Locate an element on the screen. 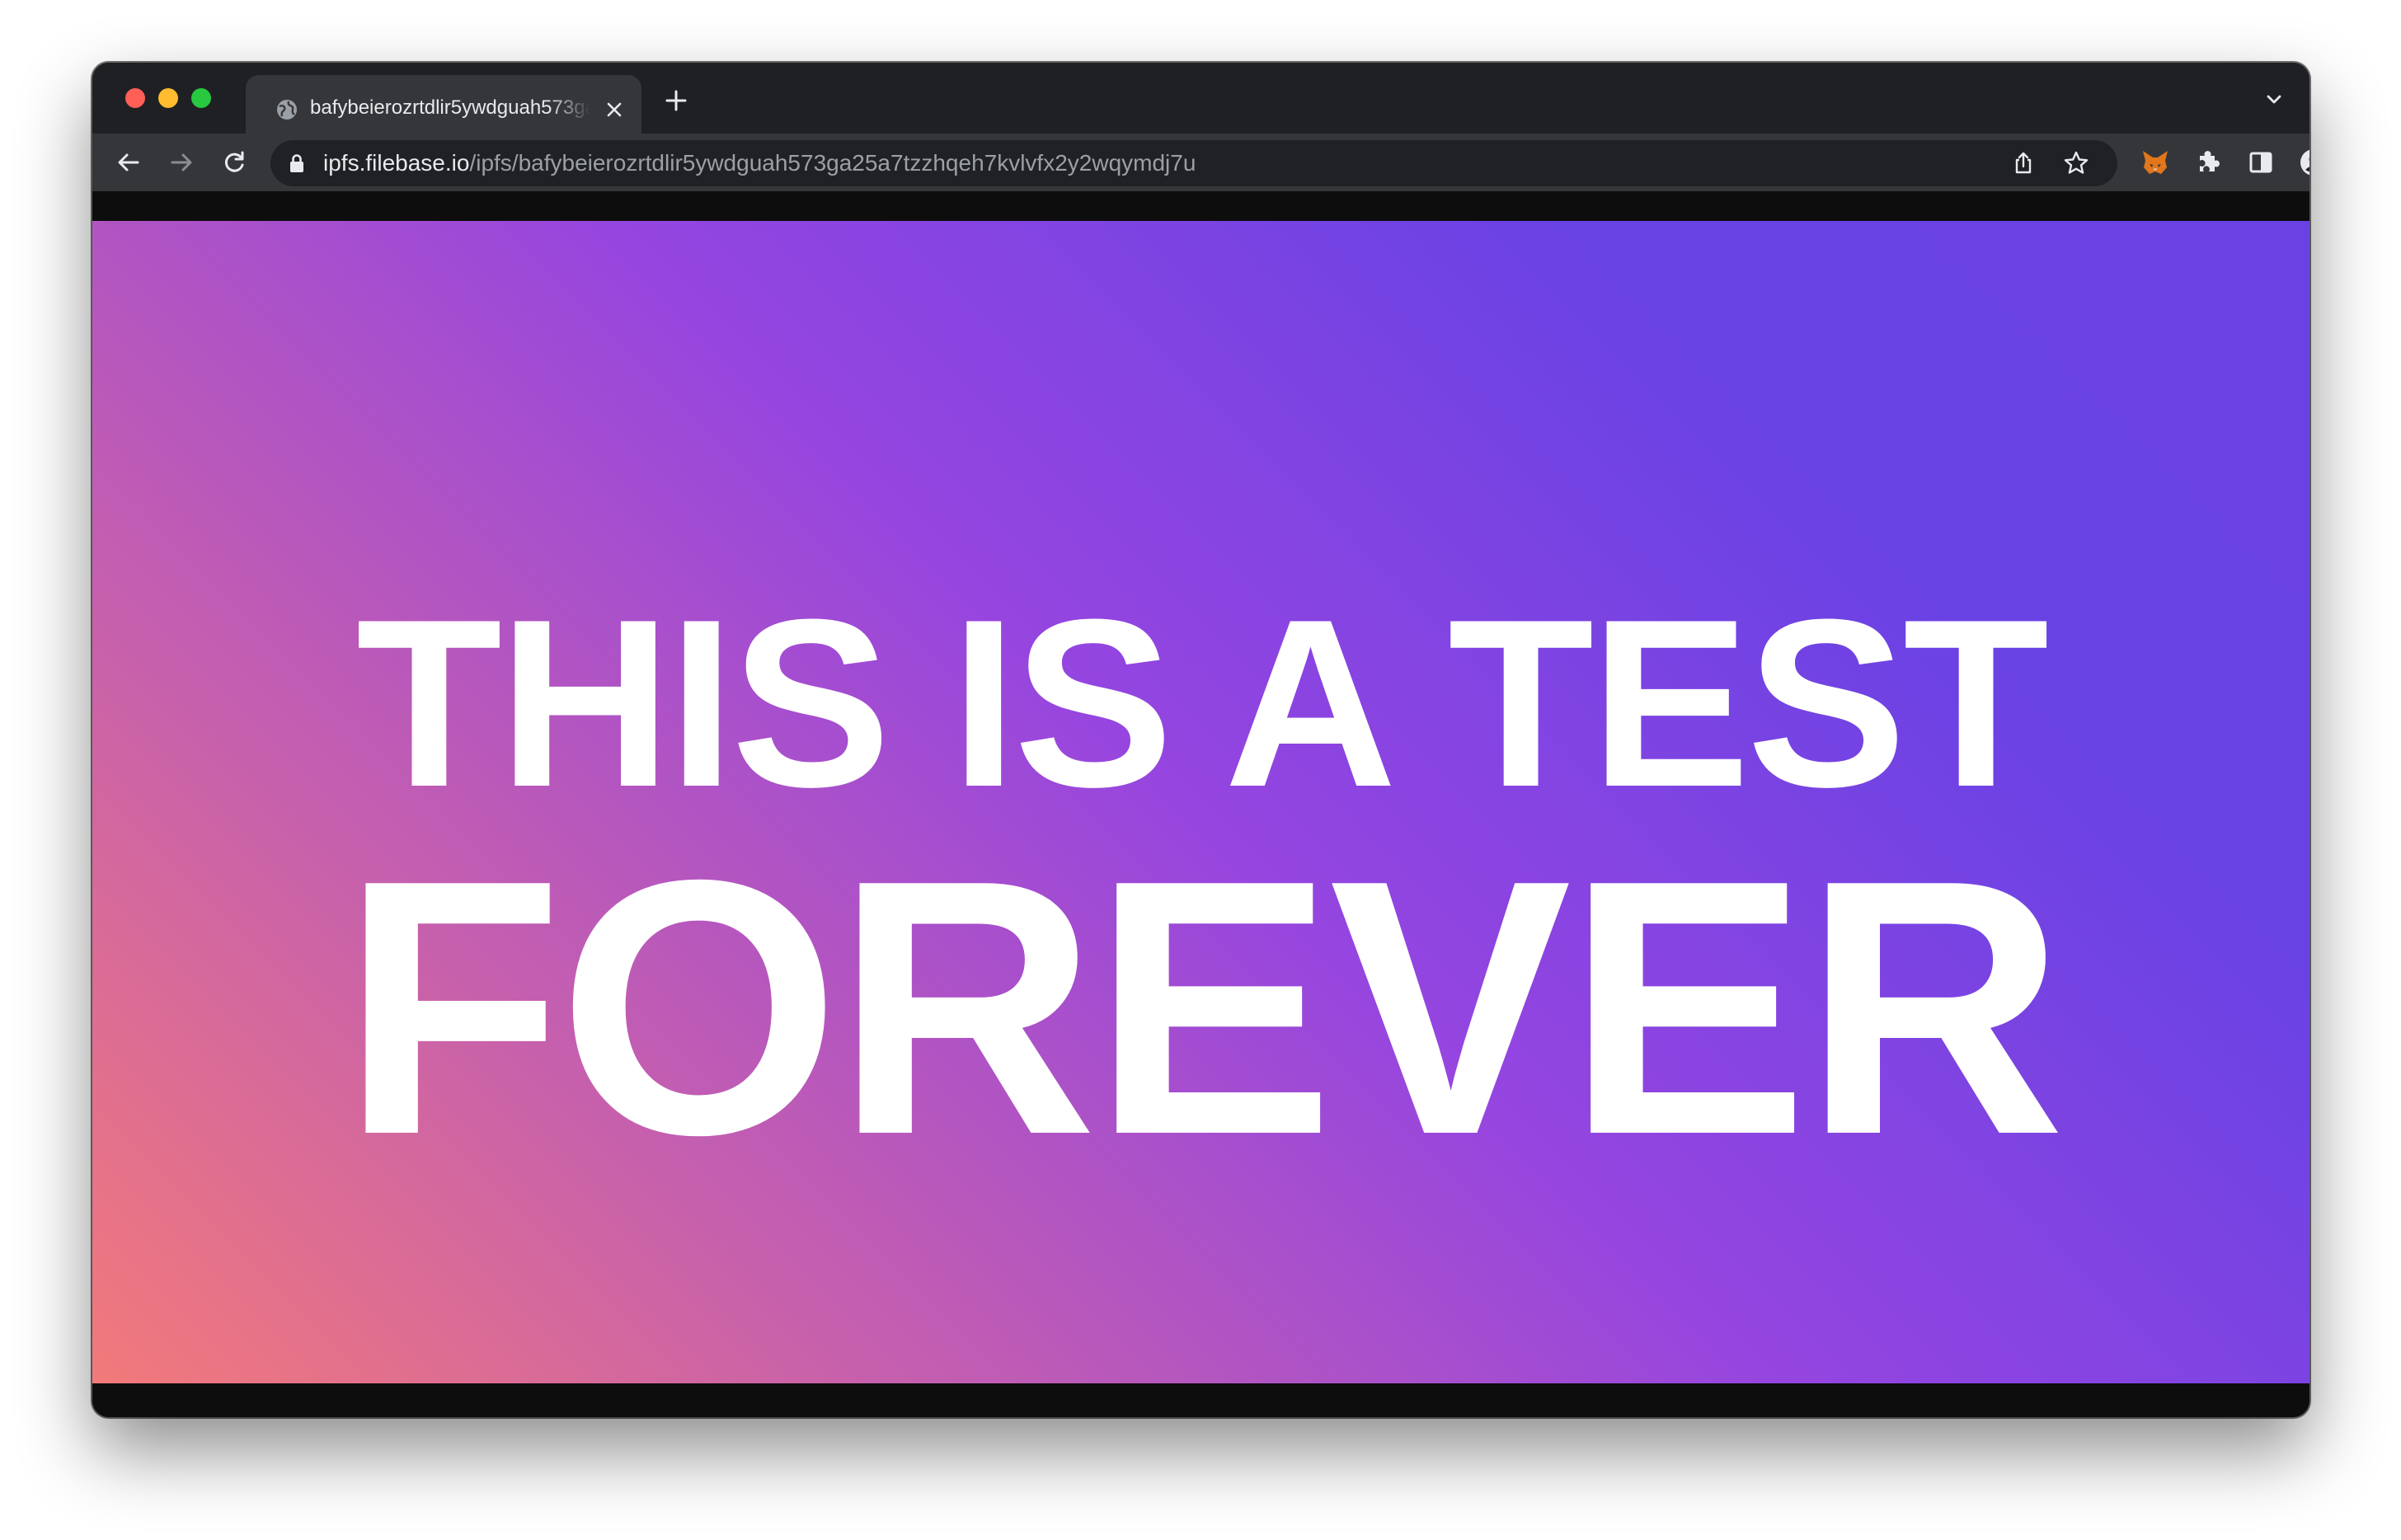 The image size is (2401, 1540). share-icon is located at coordinates (2023, 163).